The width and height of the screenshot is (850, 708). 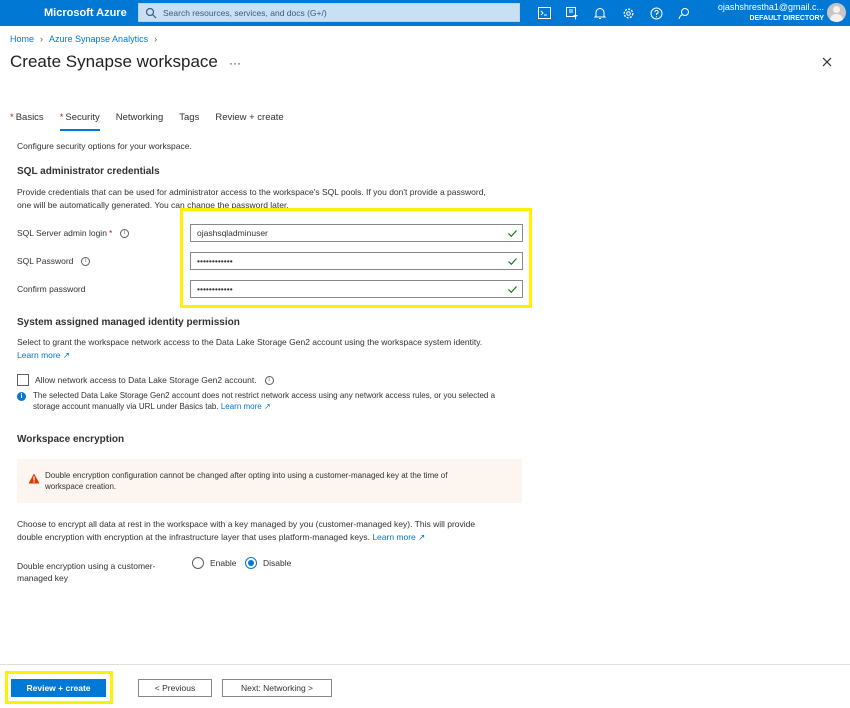 What do you see at coordinates (140, 120) in the screenshot?
I see `tab-networking: Networking` at bounding box center [140, 120].